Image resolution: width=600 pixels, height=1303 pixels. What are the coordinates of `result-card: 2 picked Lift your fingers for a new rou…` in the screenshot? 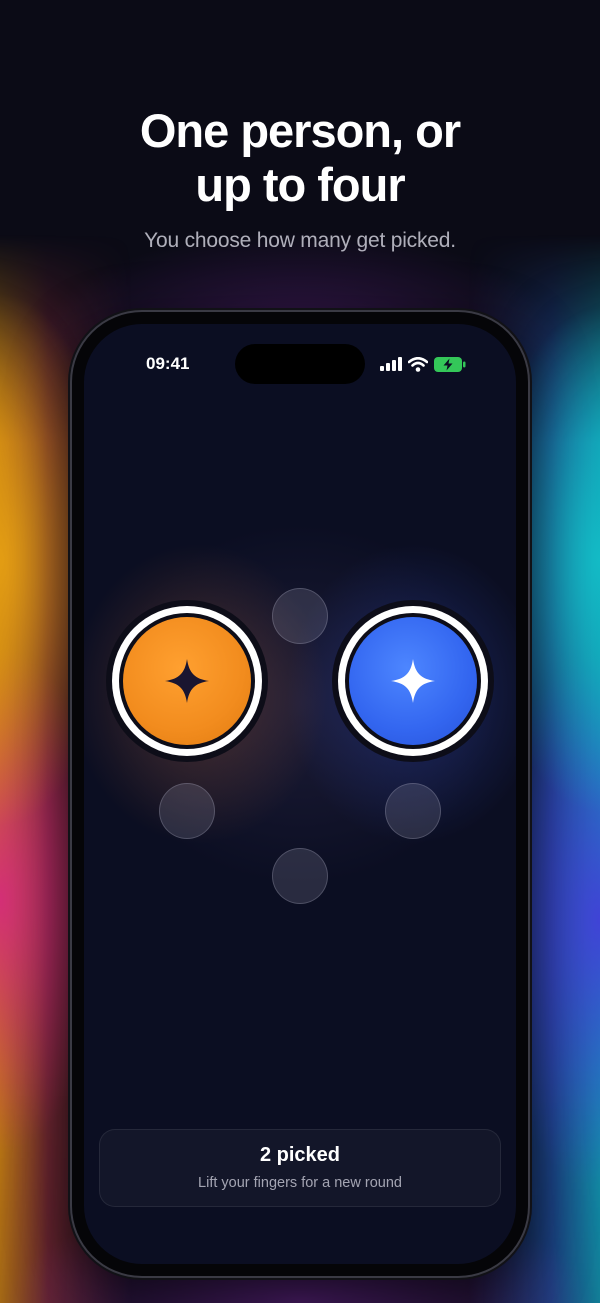 It's located at (300, 1168).